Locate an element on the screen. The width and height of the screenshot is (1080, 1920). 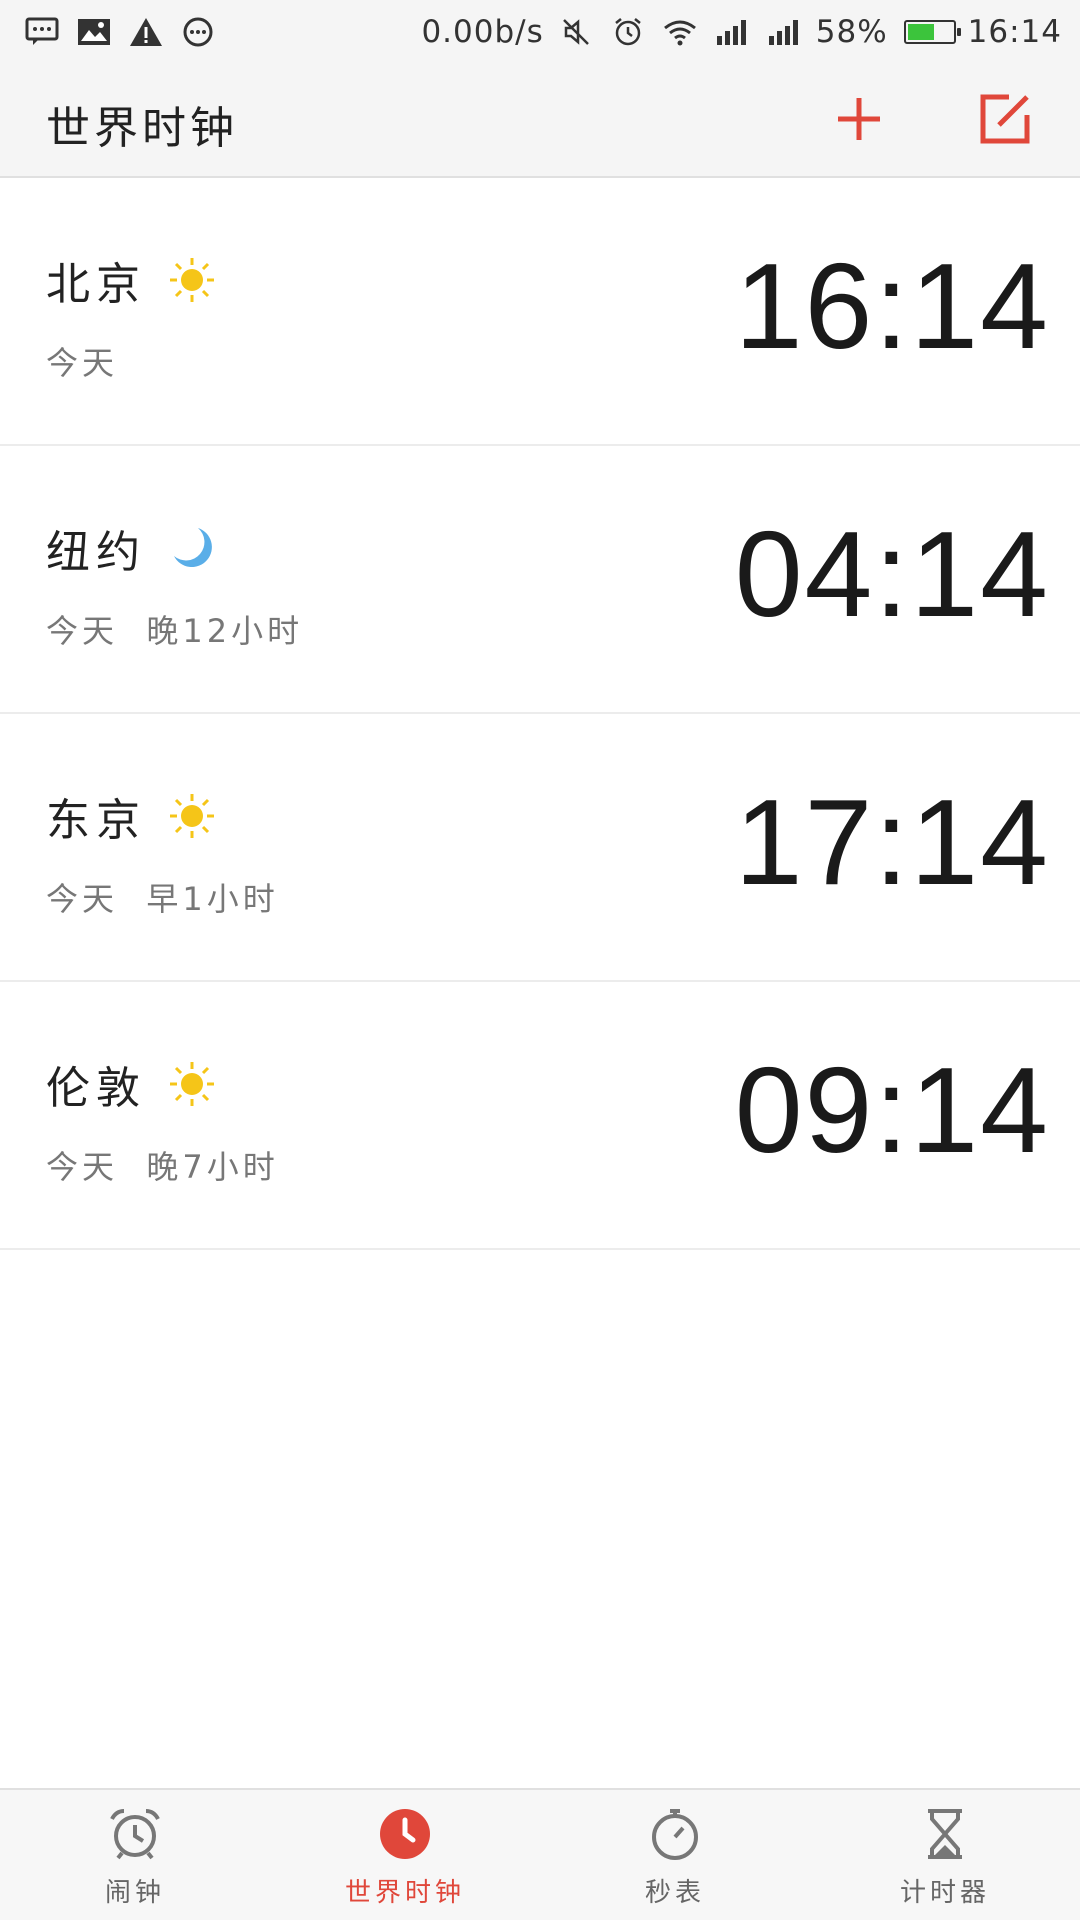
status-bar-left is located at coordinates (120, 32).